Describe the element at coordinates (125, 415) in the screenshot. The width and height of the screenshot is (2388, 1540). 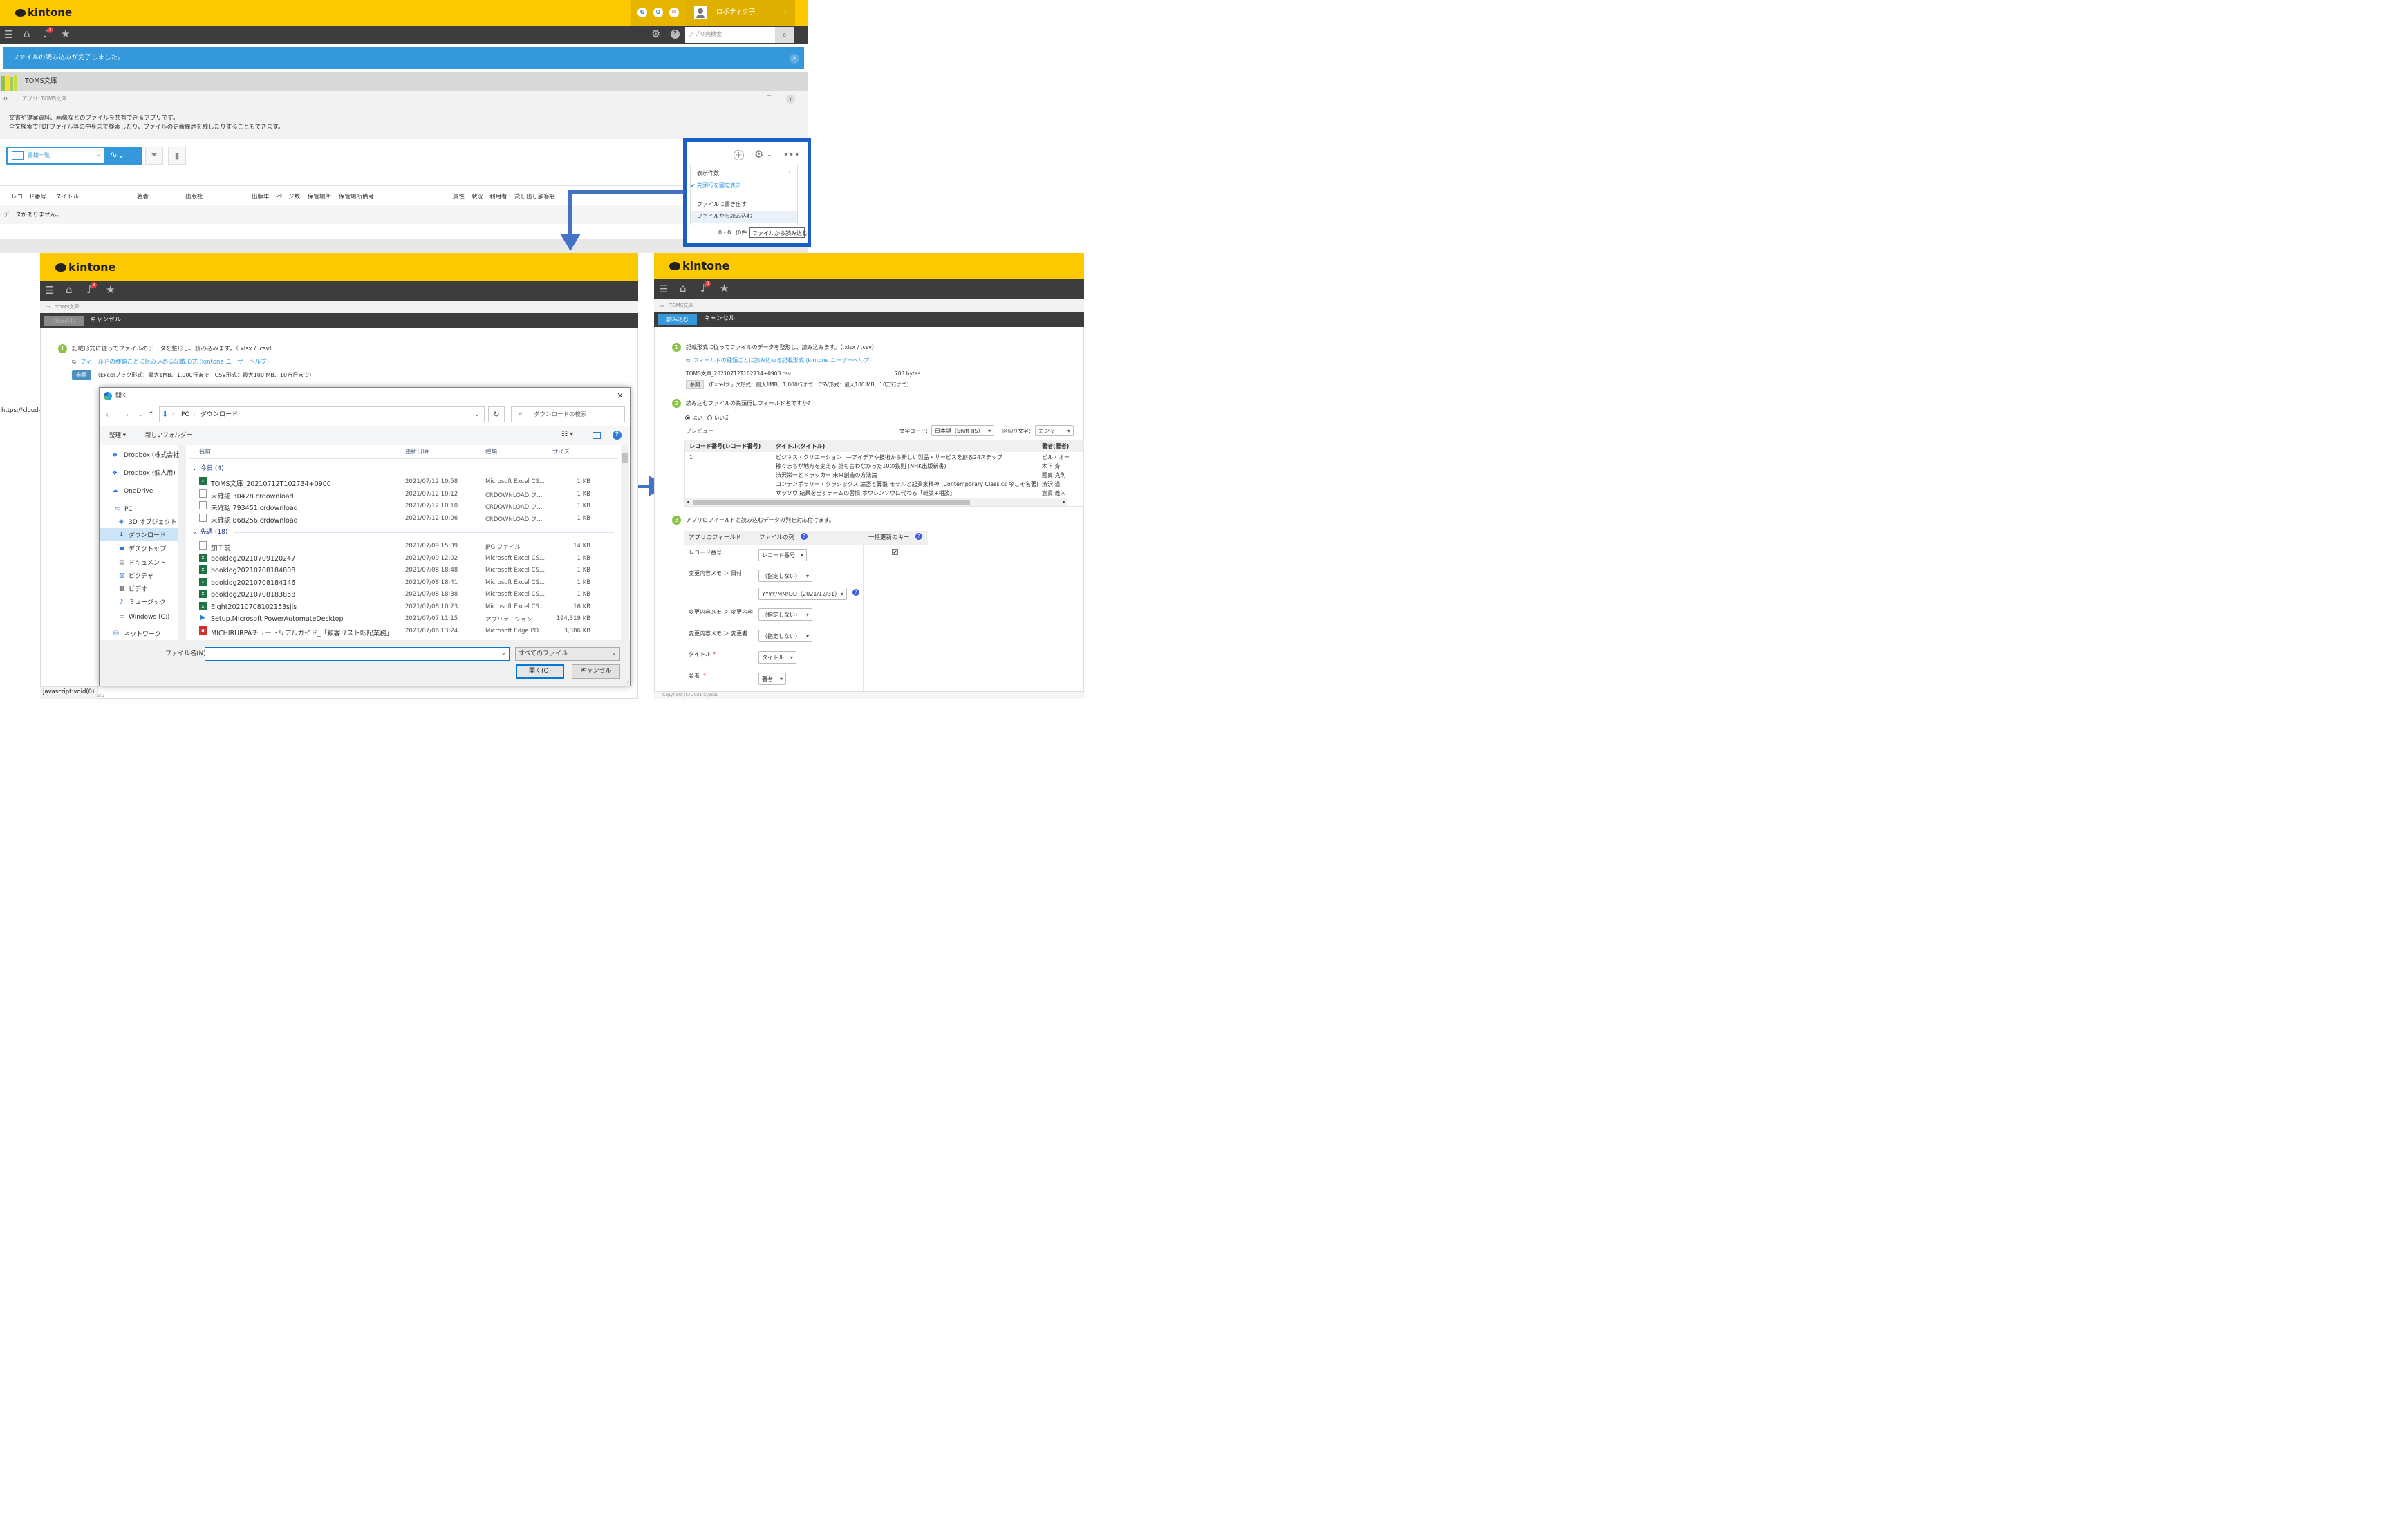
I see `forward-arrow-icon: →` at that location.